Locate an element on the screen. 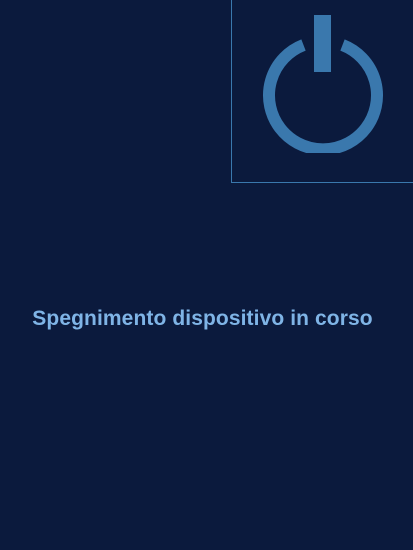  power-icon is located at coordinates (323, 83).